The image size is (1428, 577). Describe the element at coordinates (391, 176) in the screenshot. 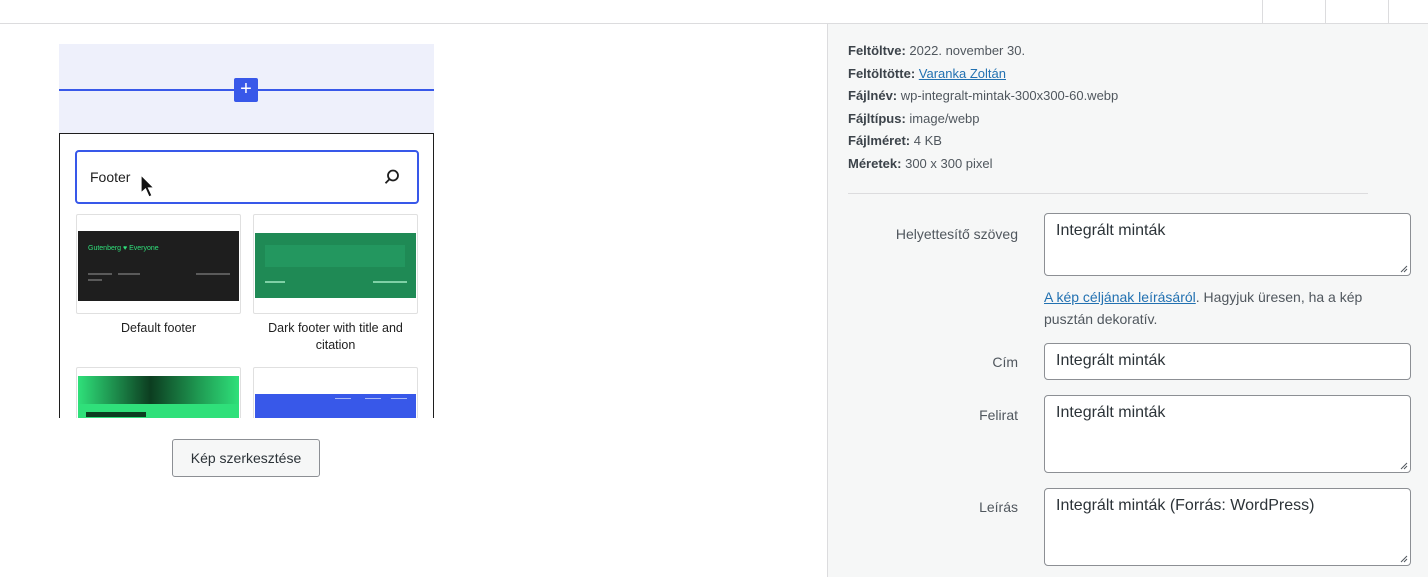

I see `search-icon` at that location.